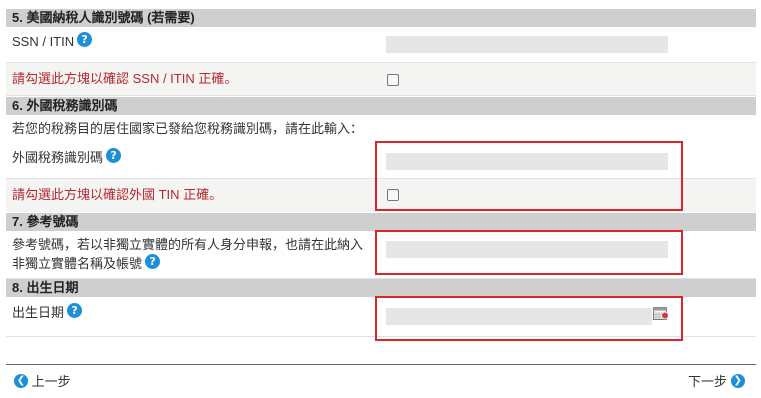 The height and width of the screenshot is (398, 761). What do you see at coordinates (125, 78) in the screenshot?
I see `ssn-confirm-label: 請勾選此方塊以確認 SSN / ITIN 正確。` at bounding box center [125, 78].